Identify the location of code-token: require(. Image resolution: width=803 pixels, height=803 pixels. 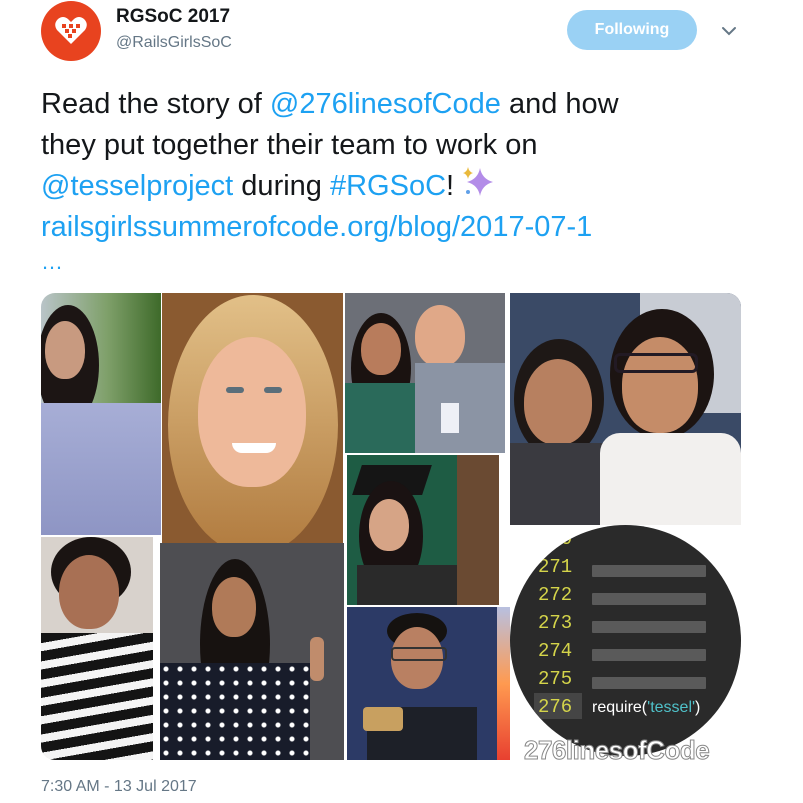
(620, 707).